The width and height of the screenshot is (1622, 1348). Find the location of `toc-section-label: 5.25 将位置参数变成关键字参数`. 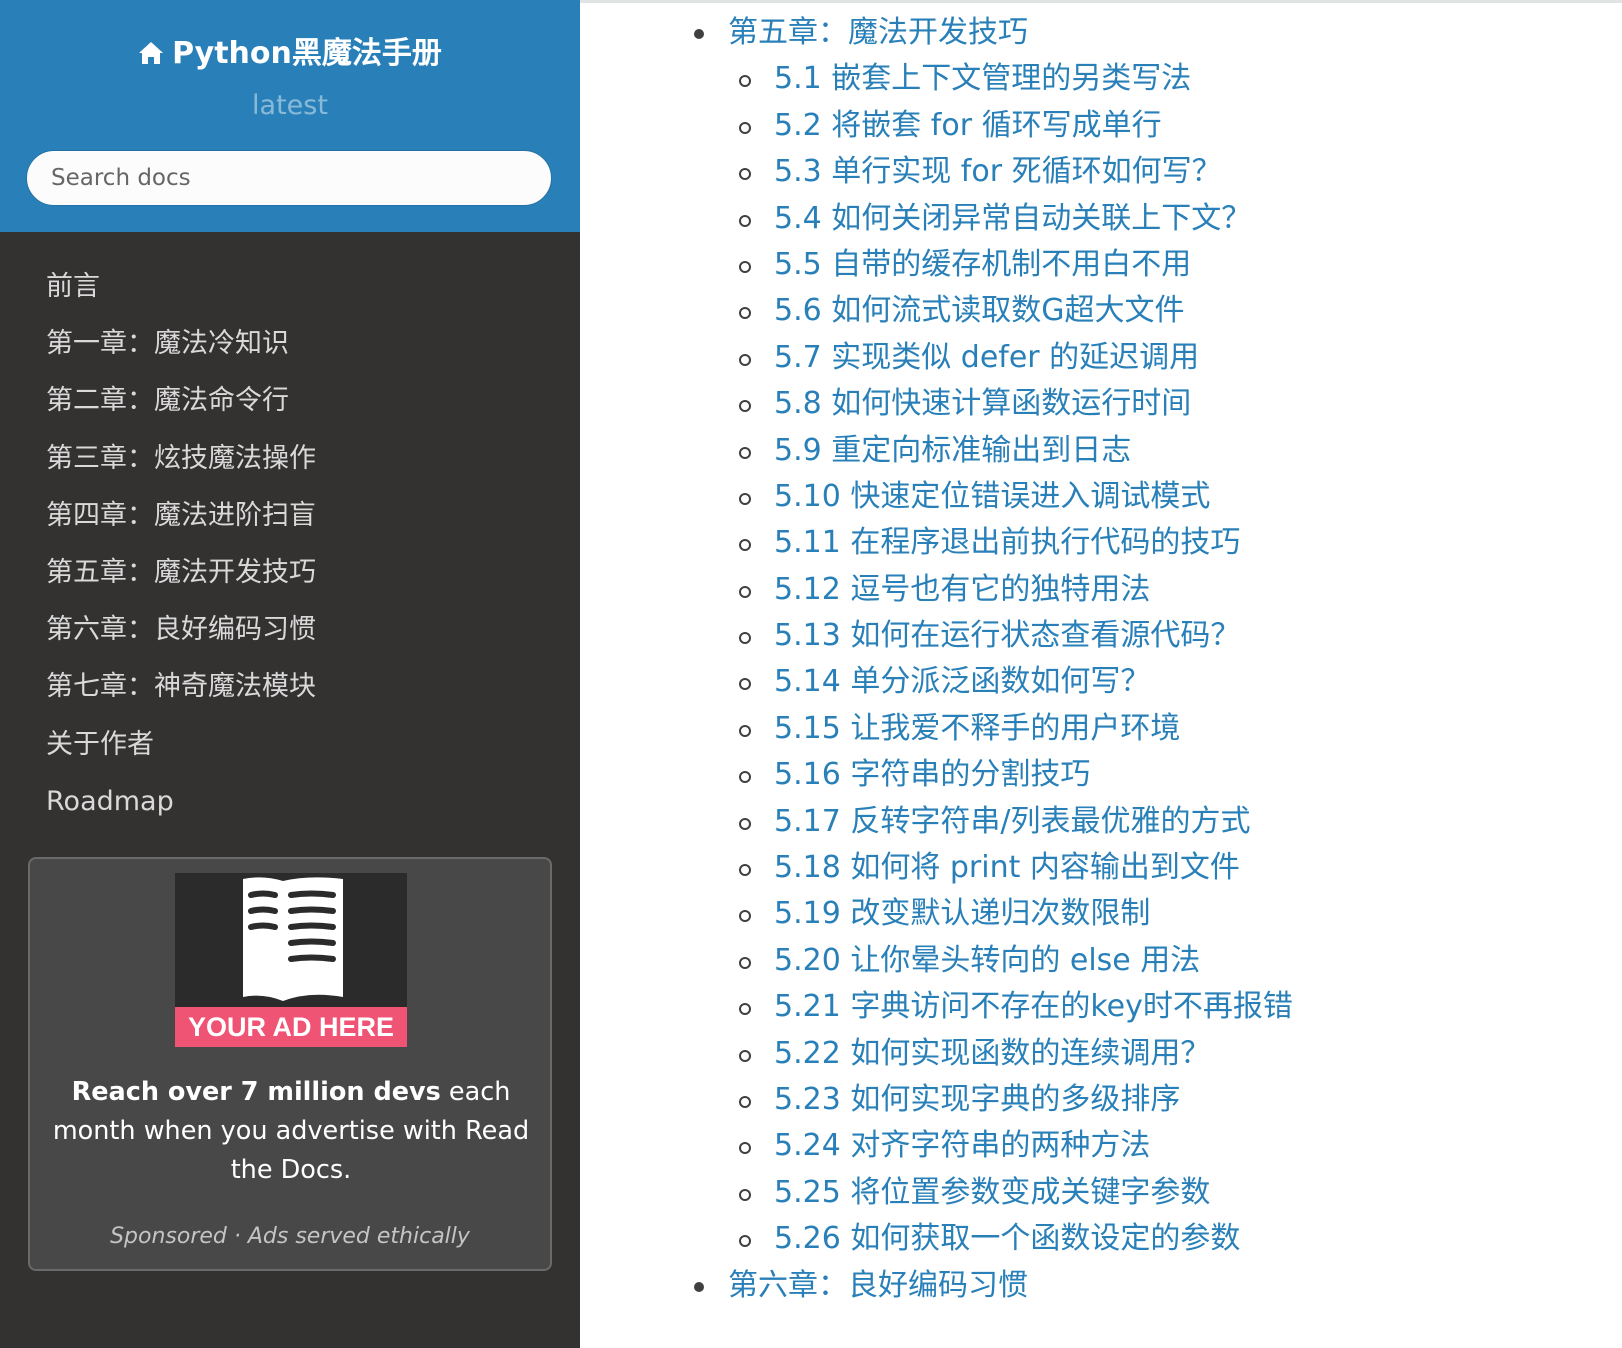

toc-section-label: 5.25 将位置参数变成关键字参数 is located at coordinates (992, 1192).